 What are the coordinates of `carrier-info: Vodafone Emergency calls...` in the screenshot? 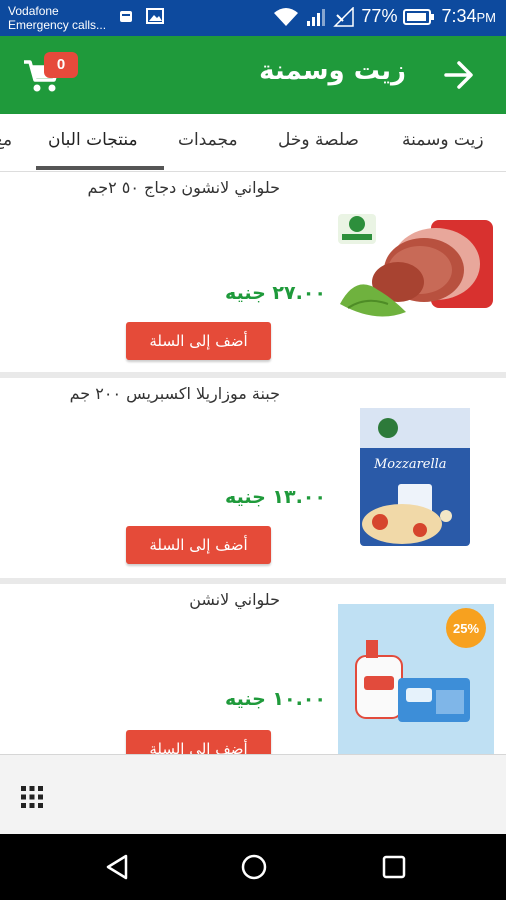 It's located at (57, 18).